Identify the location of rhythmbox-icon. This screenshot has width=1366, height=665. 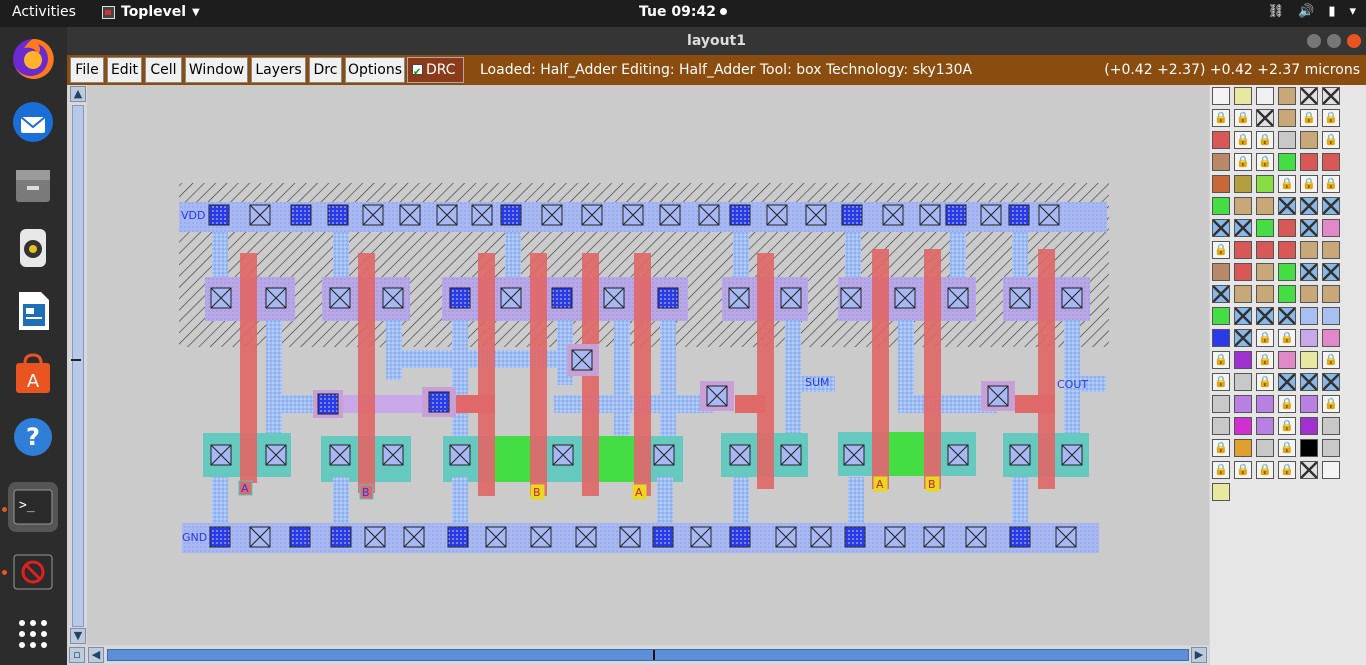
(33, 248).